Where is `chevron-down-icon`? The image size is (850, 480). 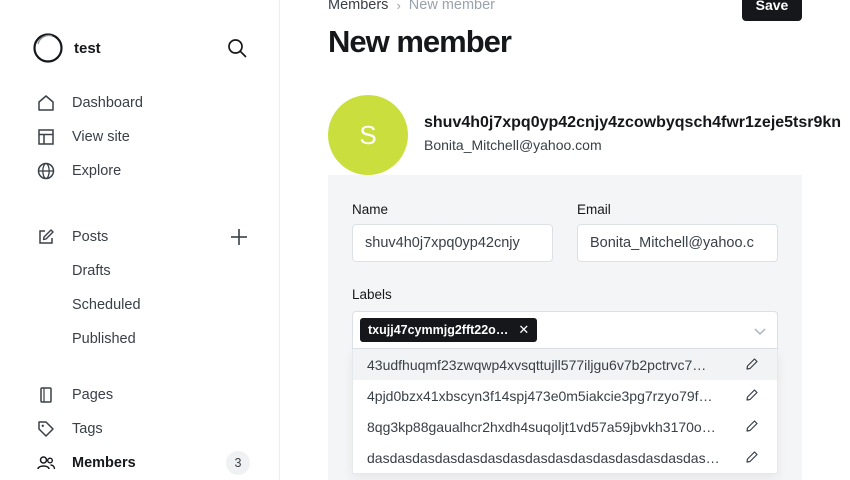
chevron-down-icon is located at coordinates (760, 331).